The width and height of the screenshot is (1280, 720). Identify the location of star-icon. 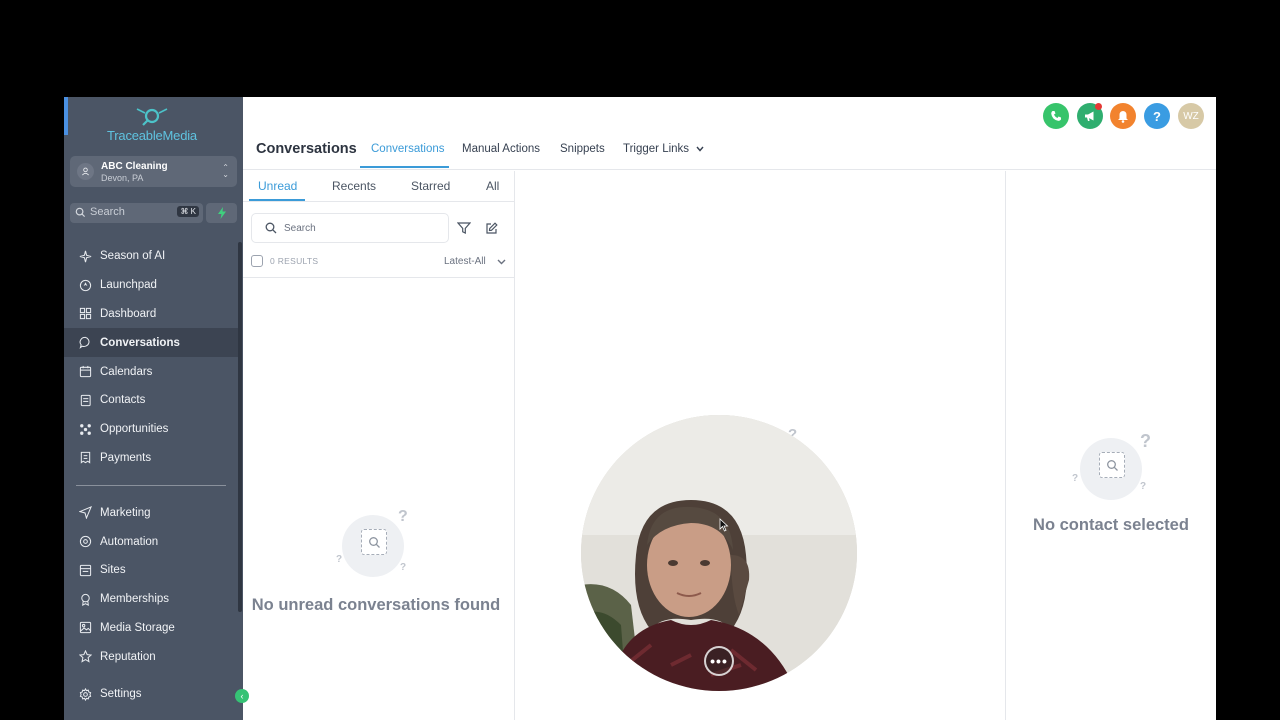
(85, 657).